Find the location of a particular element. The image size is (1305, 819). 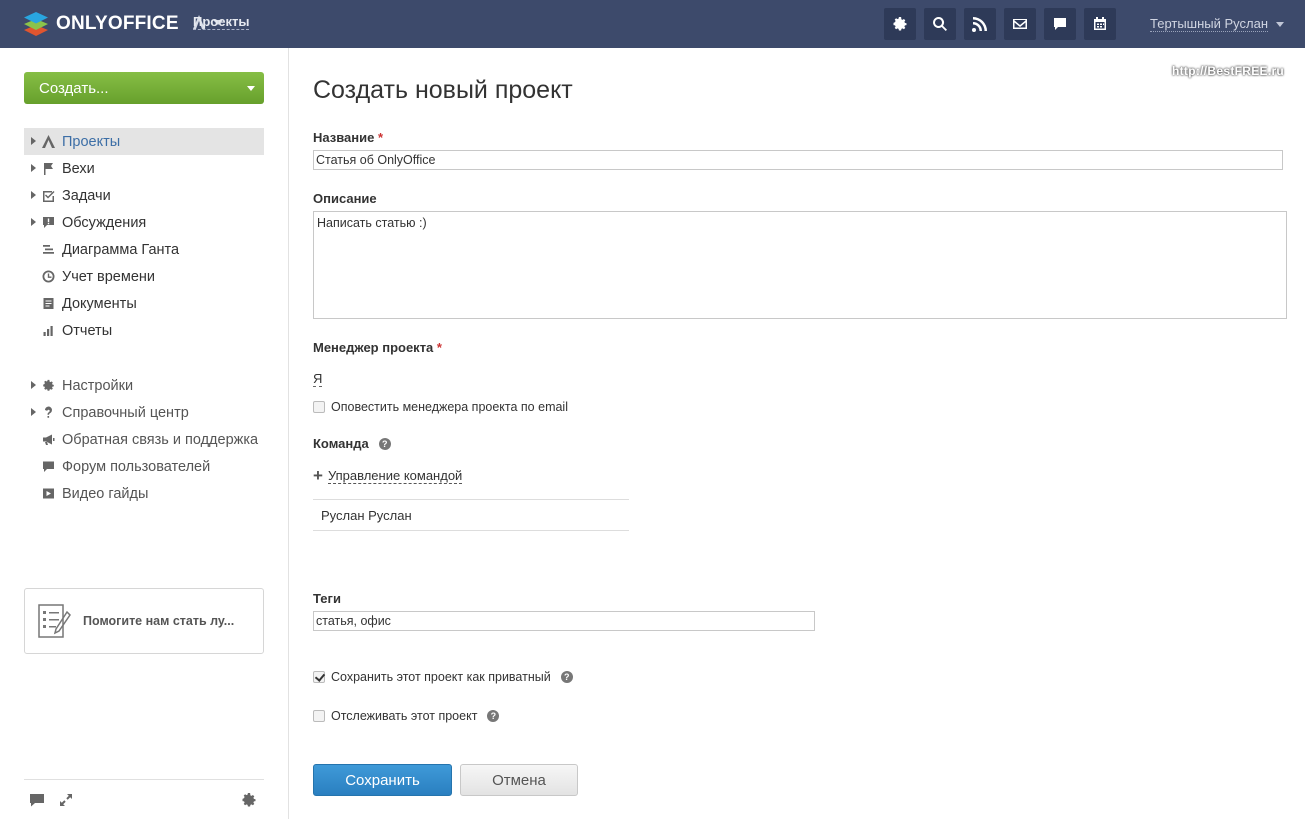

sidebar-item-label: Диаграмма Ганта is located at coordinates (121, 249).